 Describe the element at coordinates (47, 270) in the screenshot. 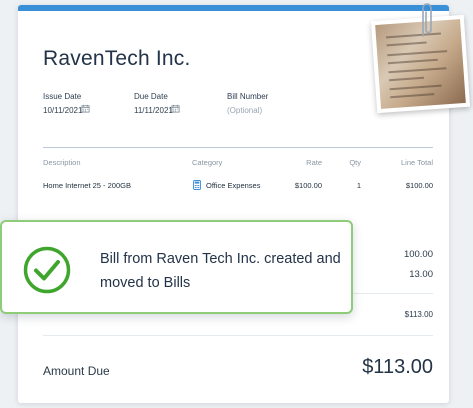

I see `check-circle-icon` at that location.